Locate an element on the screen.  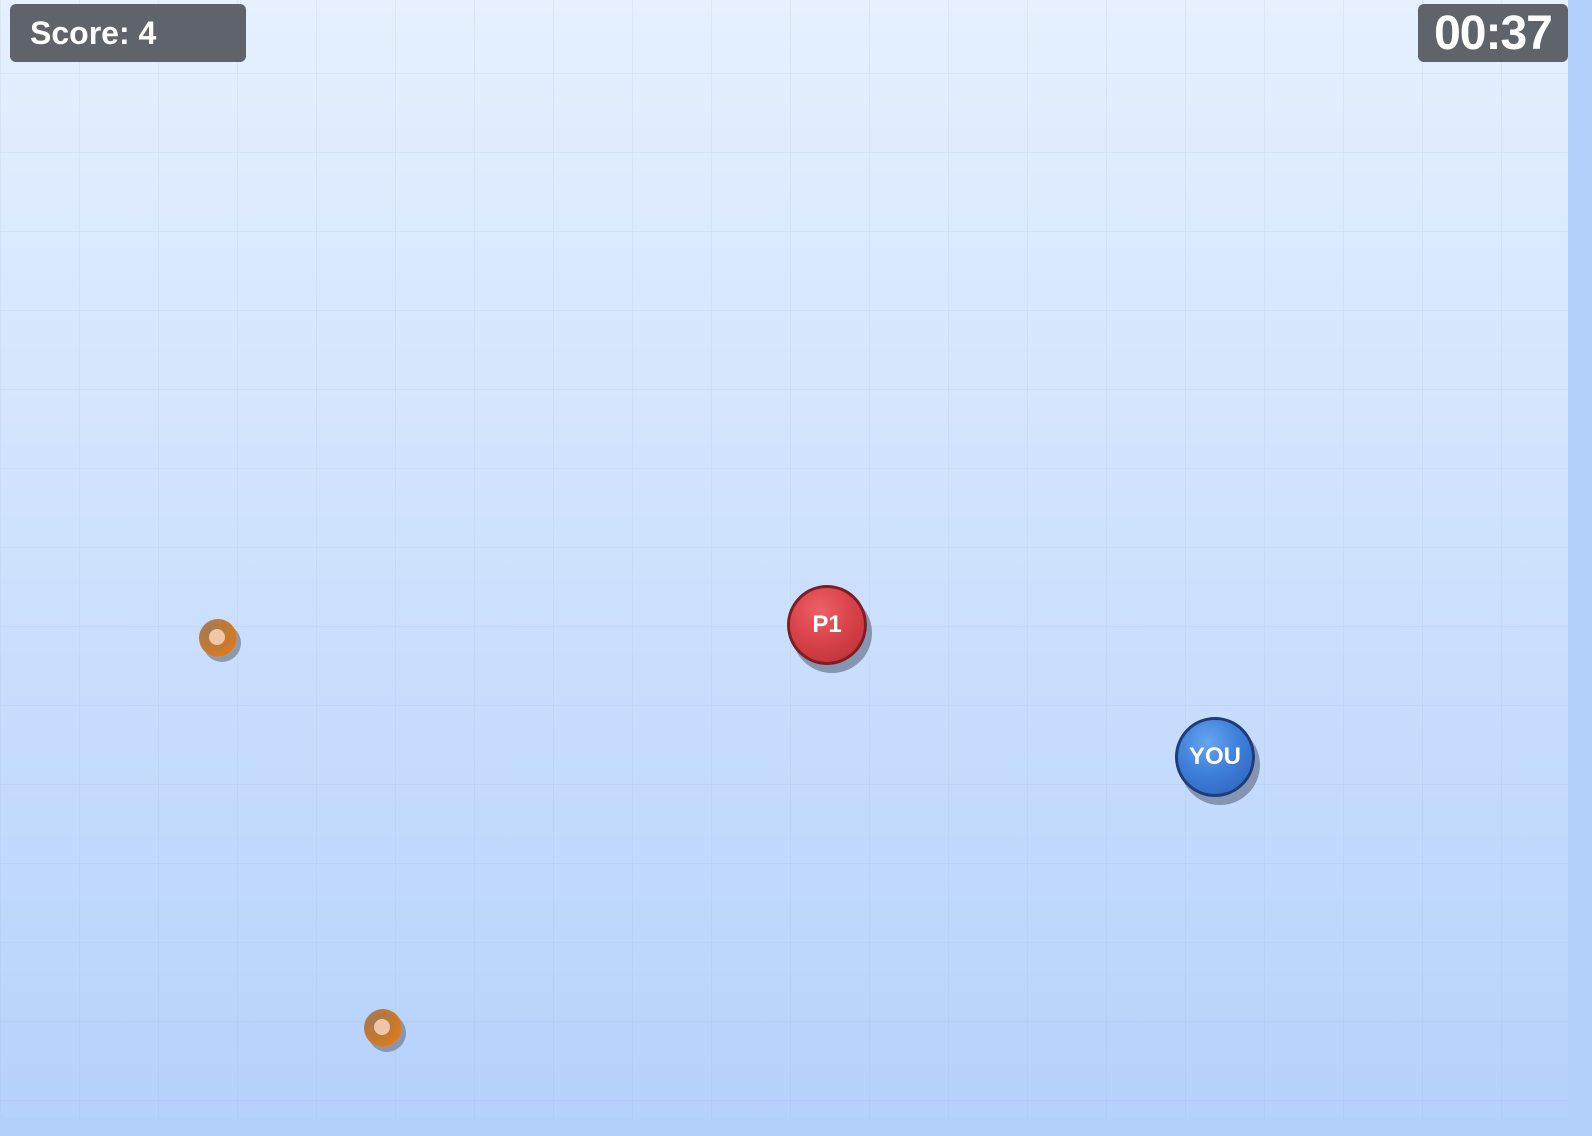
player-label: P1 is located at coordinates (827, 624).